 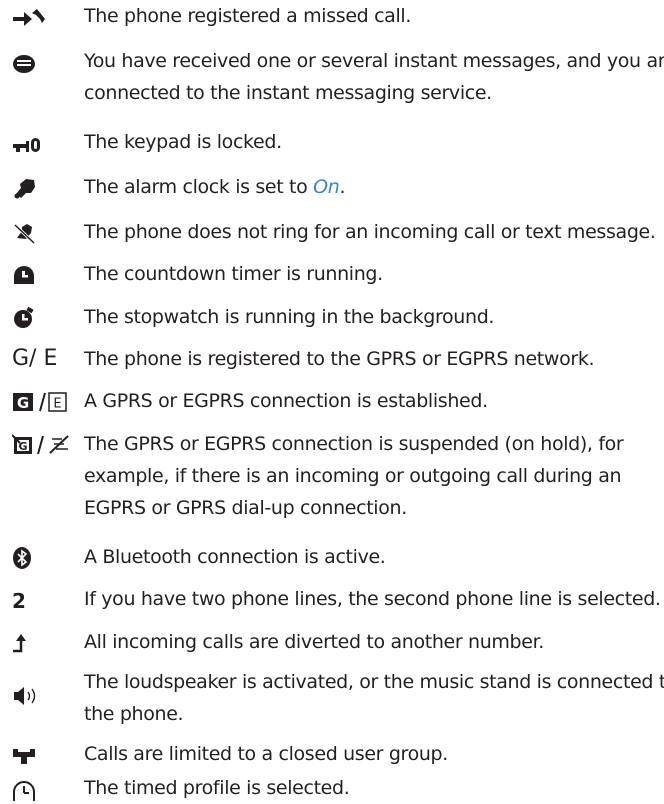 I want to click on item-text-line: EGPRS or GPRS dial-up connection., so click(x=245, y=508).